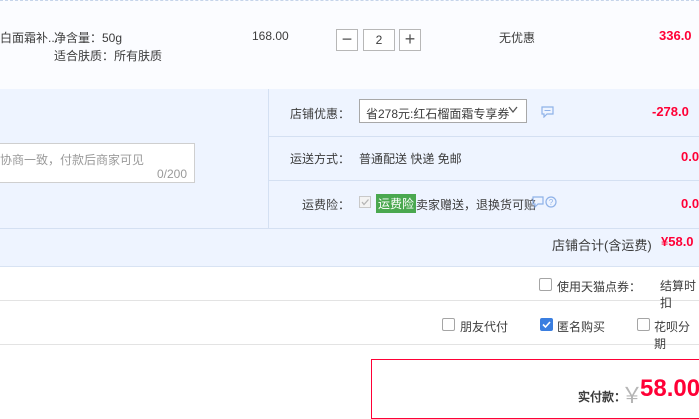 This screenshot has width=699, height=419. I want to click on friend-pay-label: 朋友代付, so click(484, 327).